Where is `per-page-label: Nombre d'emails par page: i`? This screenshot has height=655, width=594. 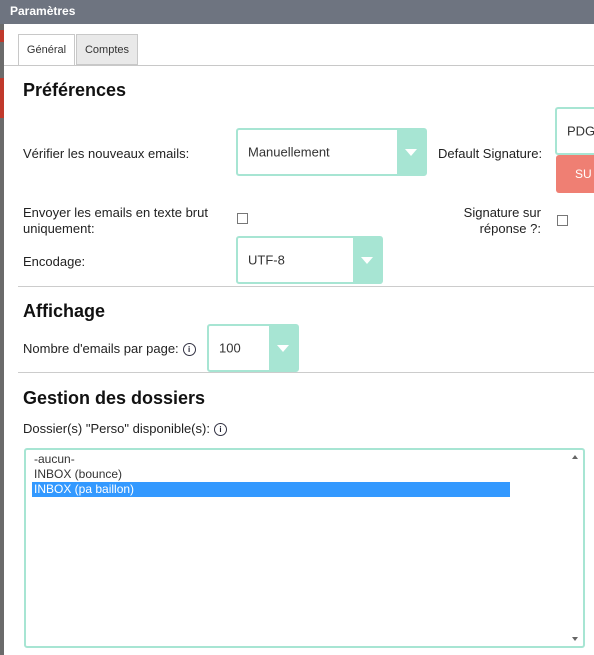 per-page-label: Nombre d'emails par page: i is located at coordinates (109, 349).